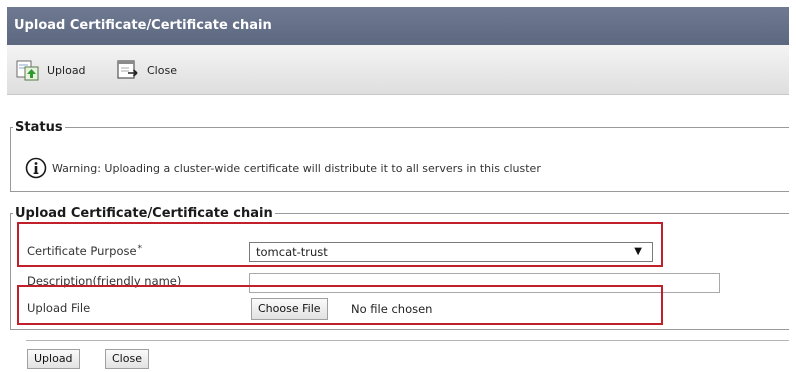  I want to click on info-icon, so click(36, 168).